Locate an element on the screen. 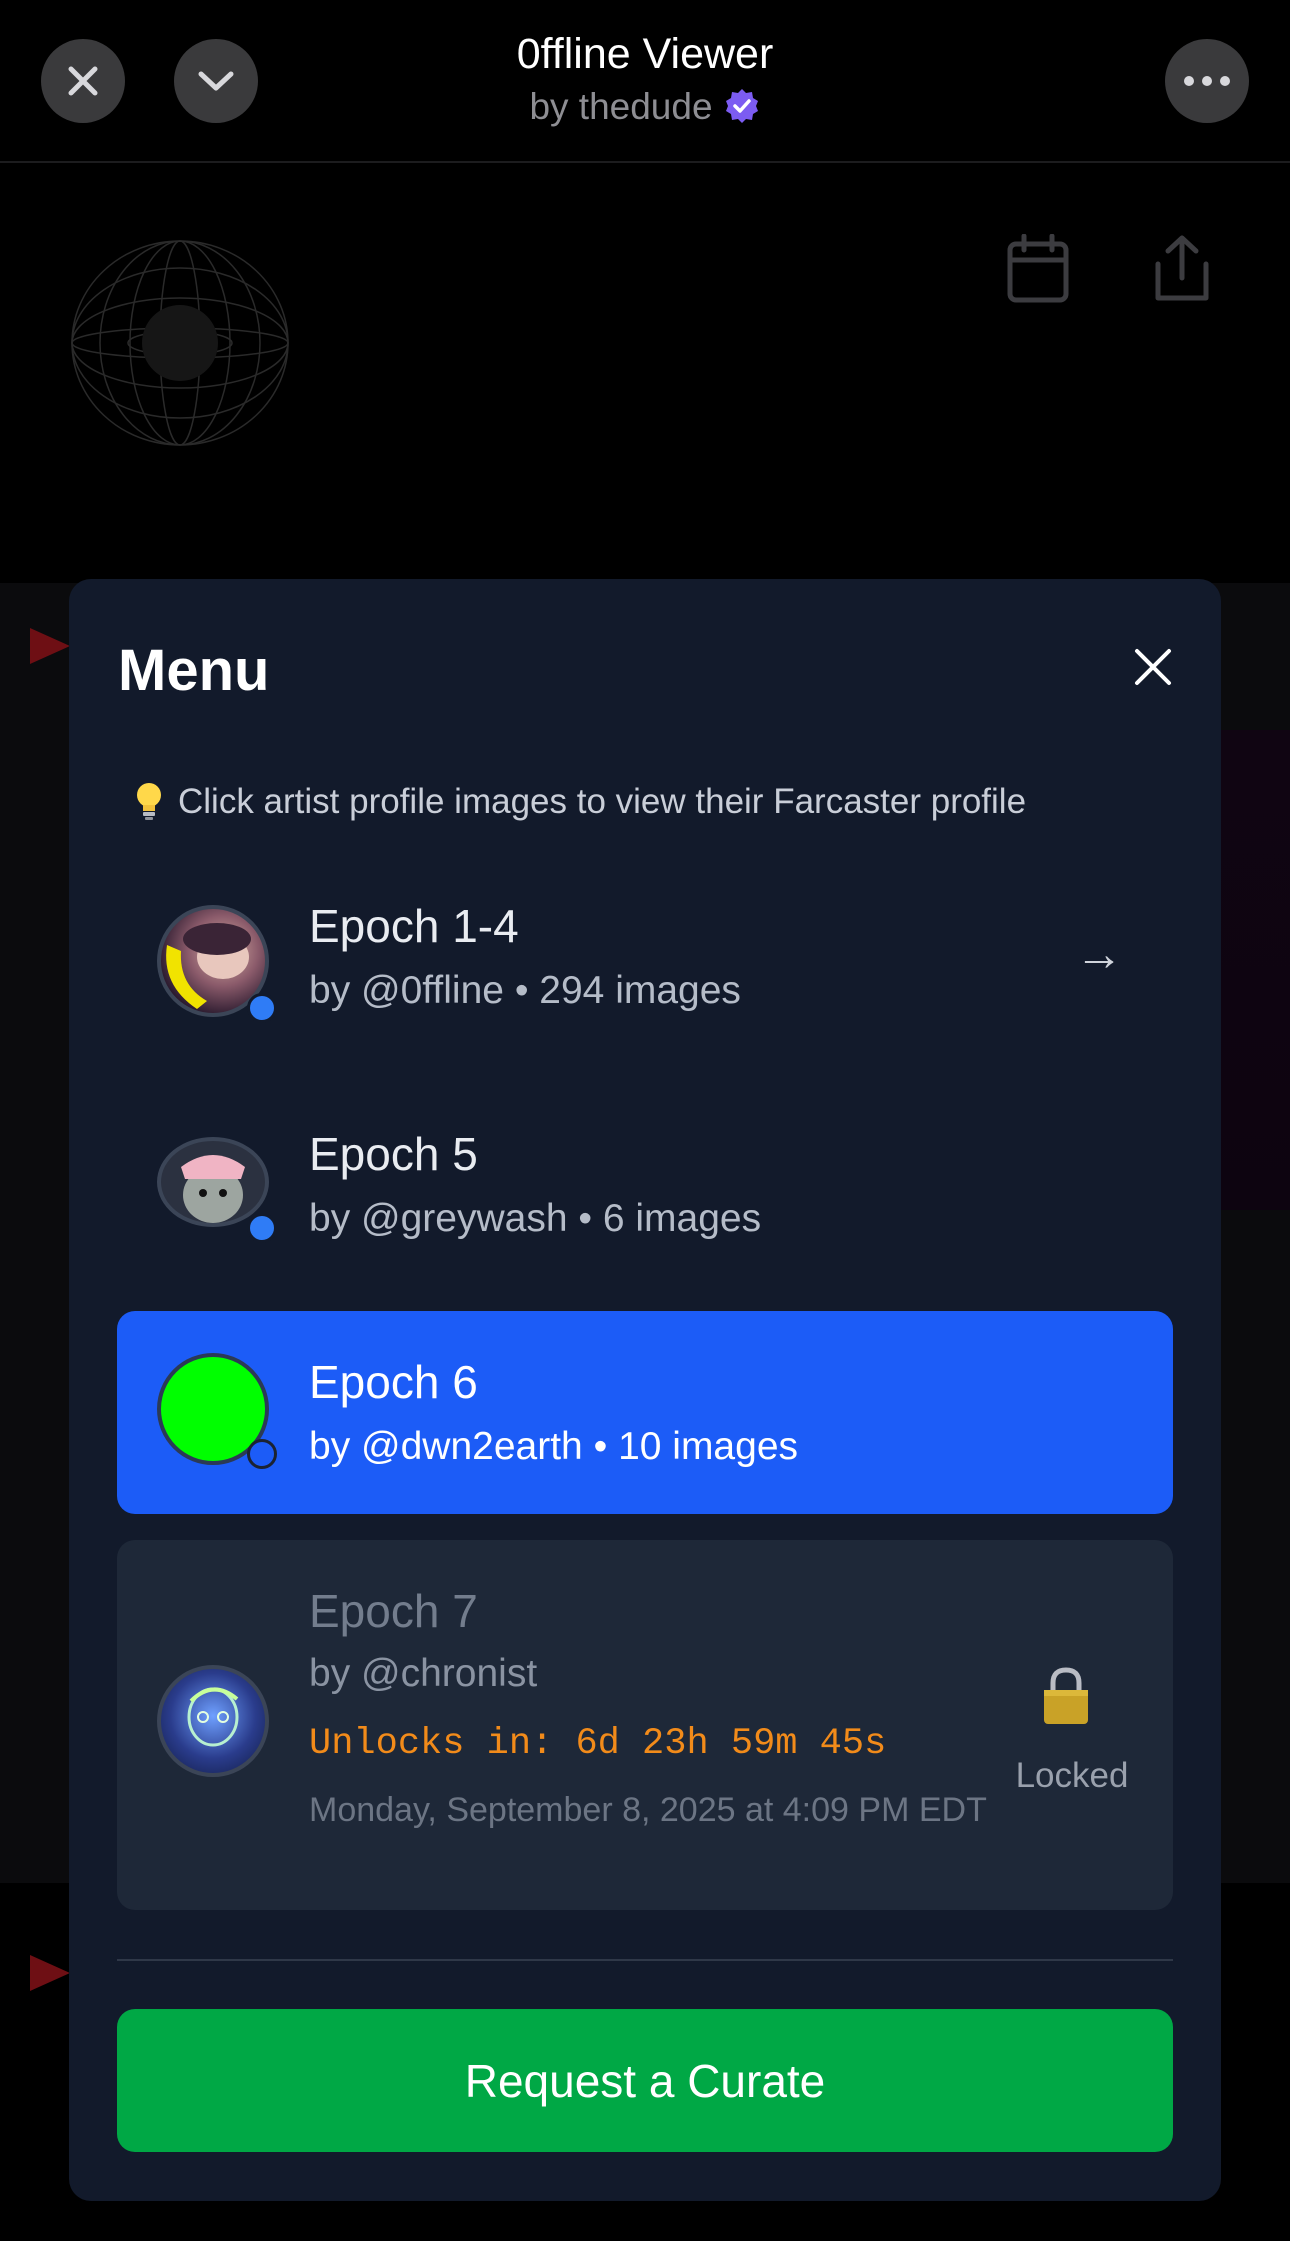  app-title: 0ffline Viewer is located at coordinates (645, 54).